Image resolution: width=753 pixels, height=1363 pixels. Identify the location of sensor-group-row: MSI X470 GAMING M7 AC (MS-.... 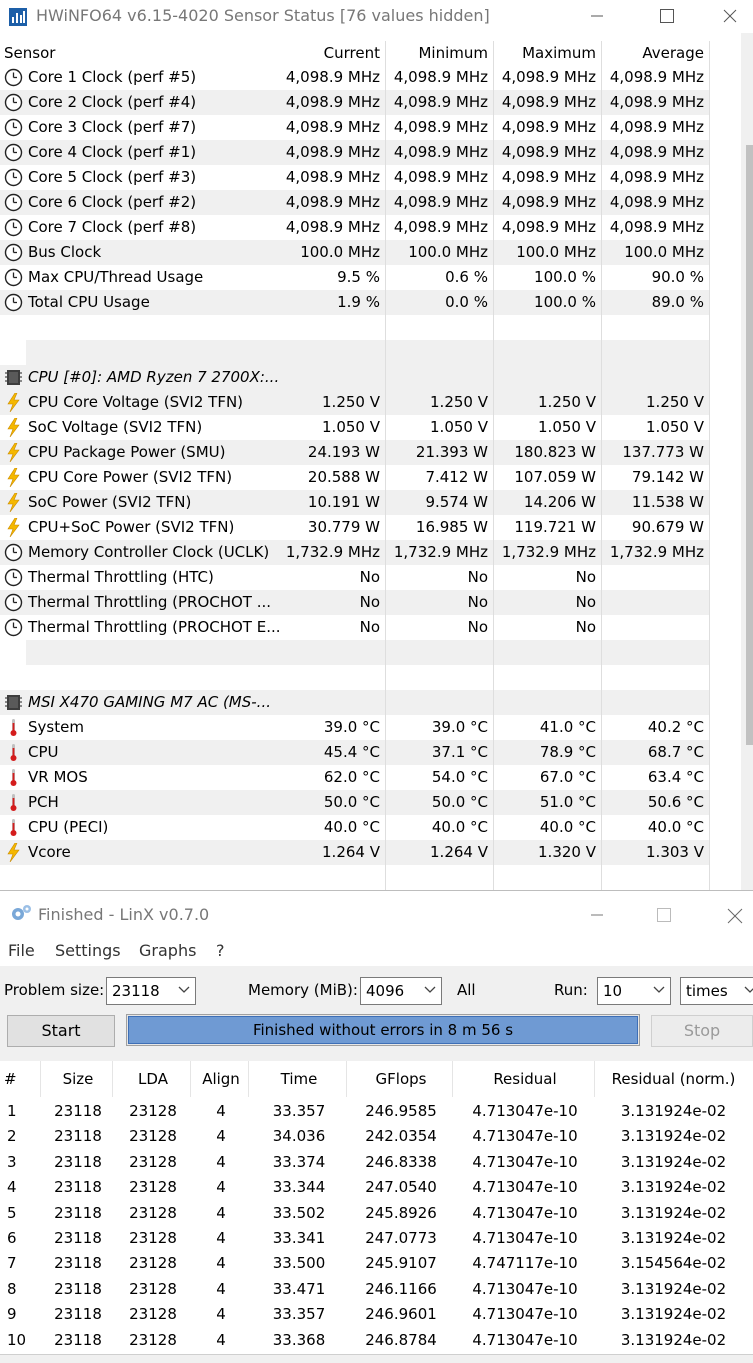
(355, 702).